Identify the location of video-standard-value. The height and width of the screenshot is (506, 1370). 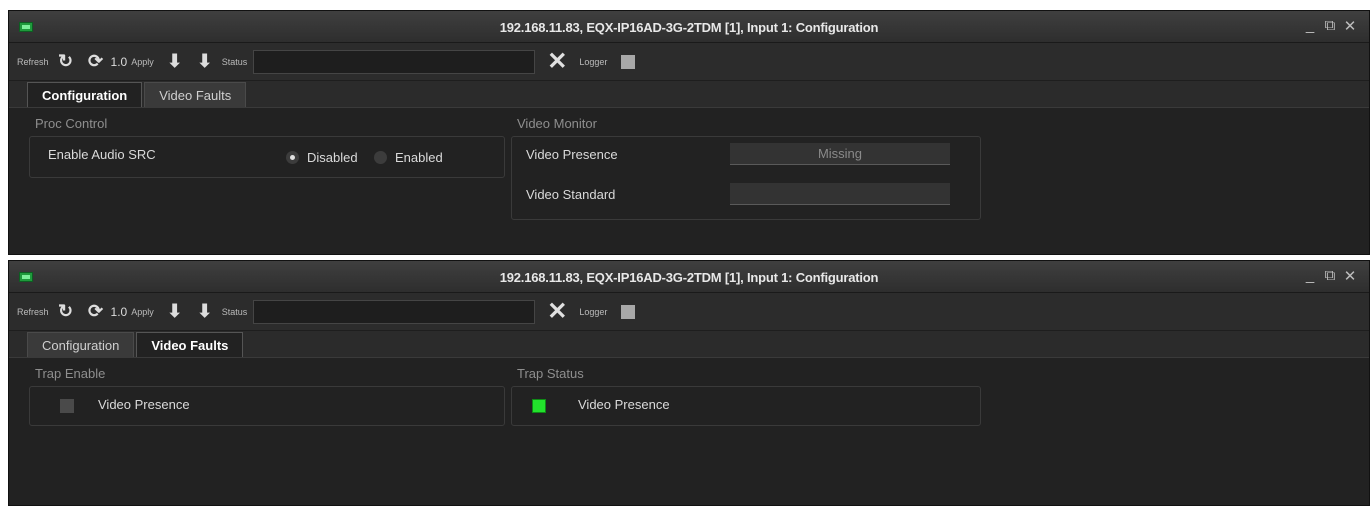
(840, 194).